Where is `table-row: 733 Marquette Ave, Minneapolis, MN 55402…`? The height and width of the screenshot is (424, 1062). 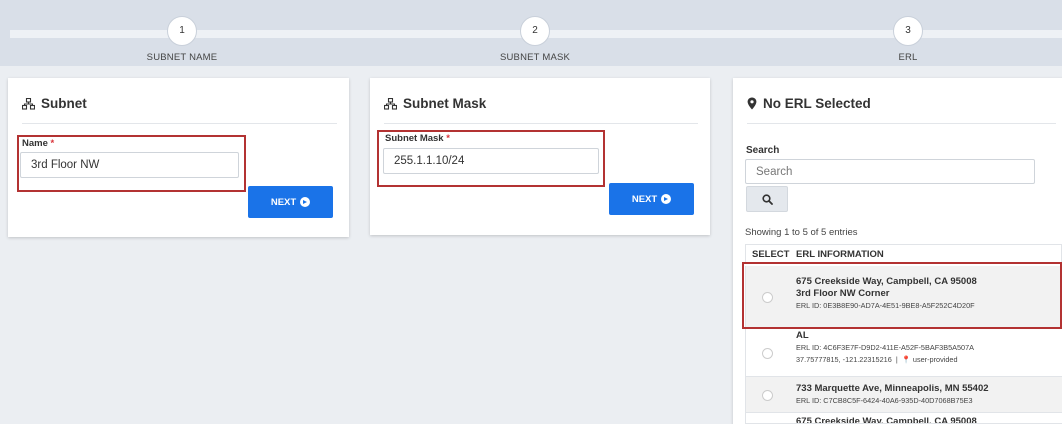 table-row: 733 Marquette Ave, Minneapolis, MN 55402… is located at coordinates (903, 395).